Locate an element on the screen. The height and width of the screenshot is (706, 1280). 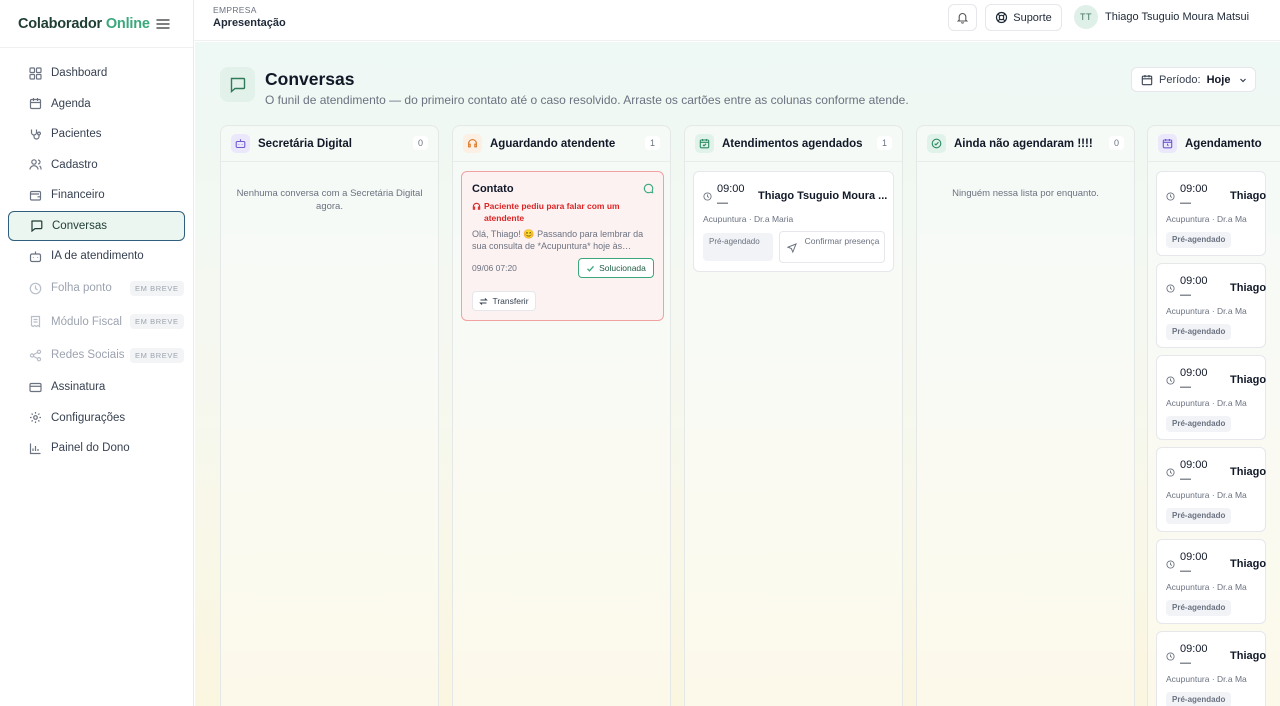
sidebar-item-assinatura: Assinatura is located at coordinates (96, 387).